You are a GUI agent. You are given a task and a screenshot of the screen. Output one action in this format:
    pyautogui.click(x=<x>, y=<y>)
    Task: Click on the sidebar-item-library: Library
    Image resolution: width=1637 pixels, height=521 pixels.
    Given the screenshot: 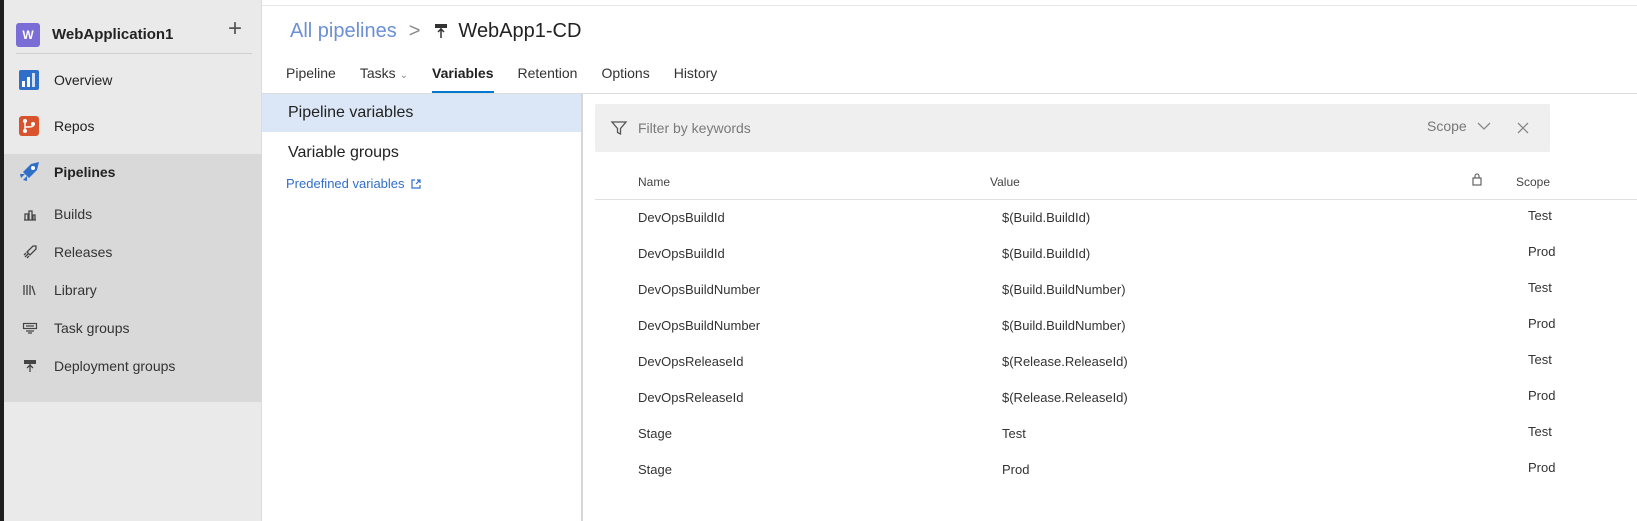 What is the action you would take?
    pyautogui.click(x=133, y=290)
    